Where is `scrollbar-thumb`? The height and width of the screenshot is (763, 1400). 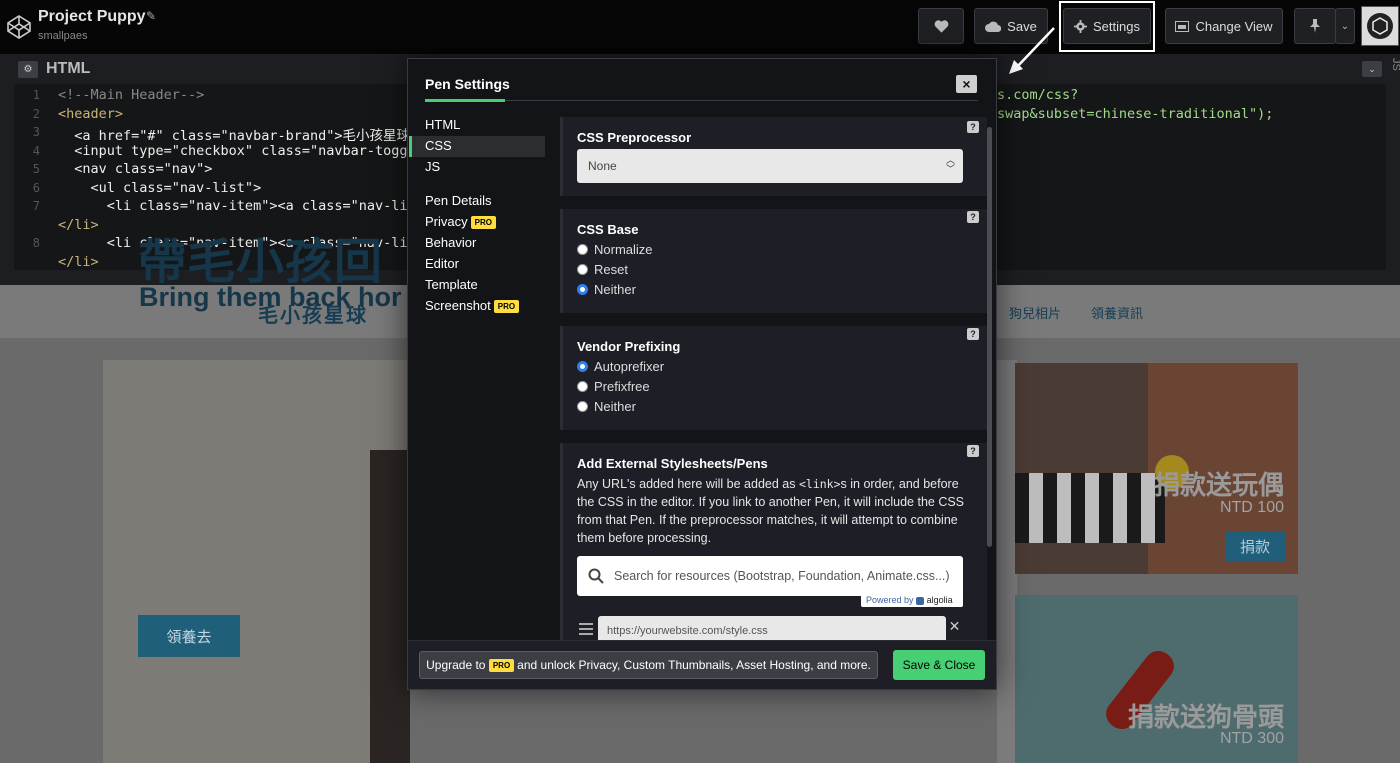 scrollbar-thumb is located at coordinates (989, 337).